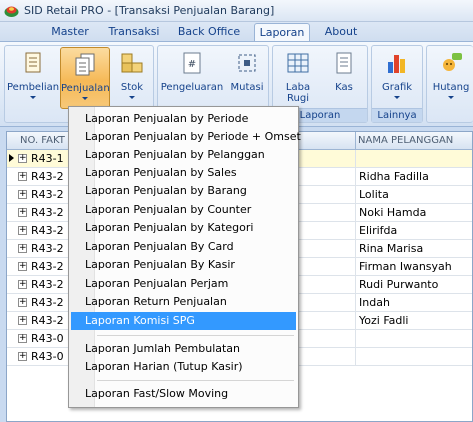 This screenshot has height=422, width=473. I want to click on cell-nama-pelanggan: Lolita, so click(374, 194).